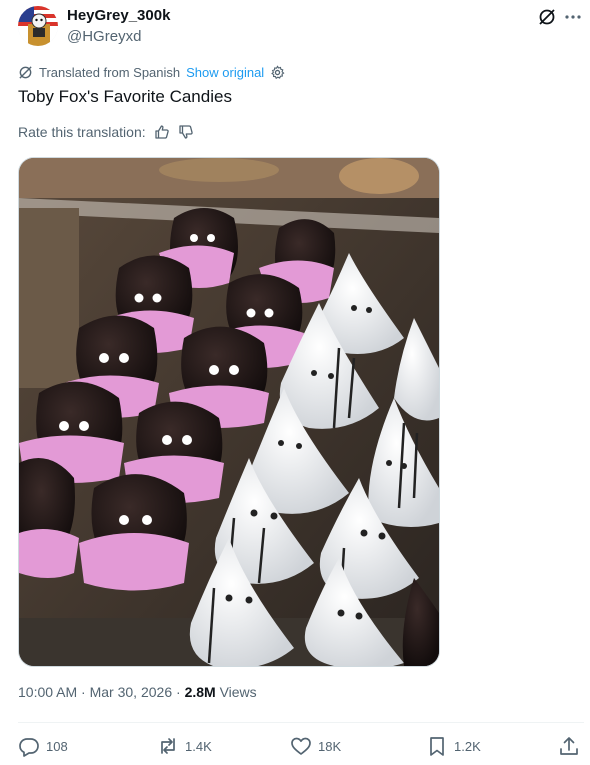  I want to click on translate-icon, so click(25, 72).